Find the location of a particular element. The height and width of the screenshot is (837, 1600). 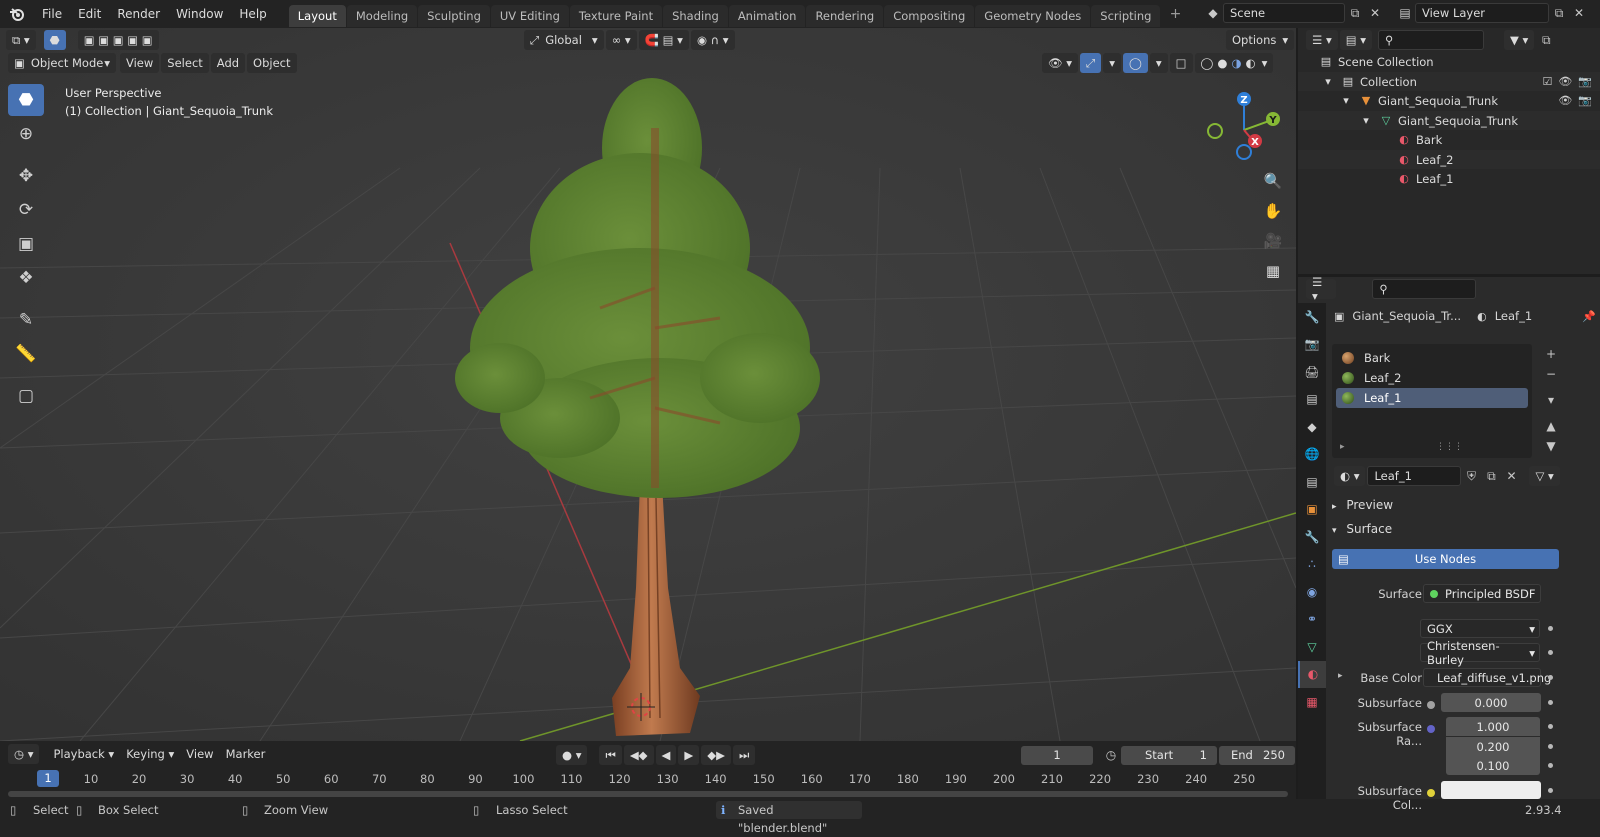

play-icon: ▶ is located at coordinates (689, 755).